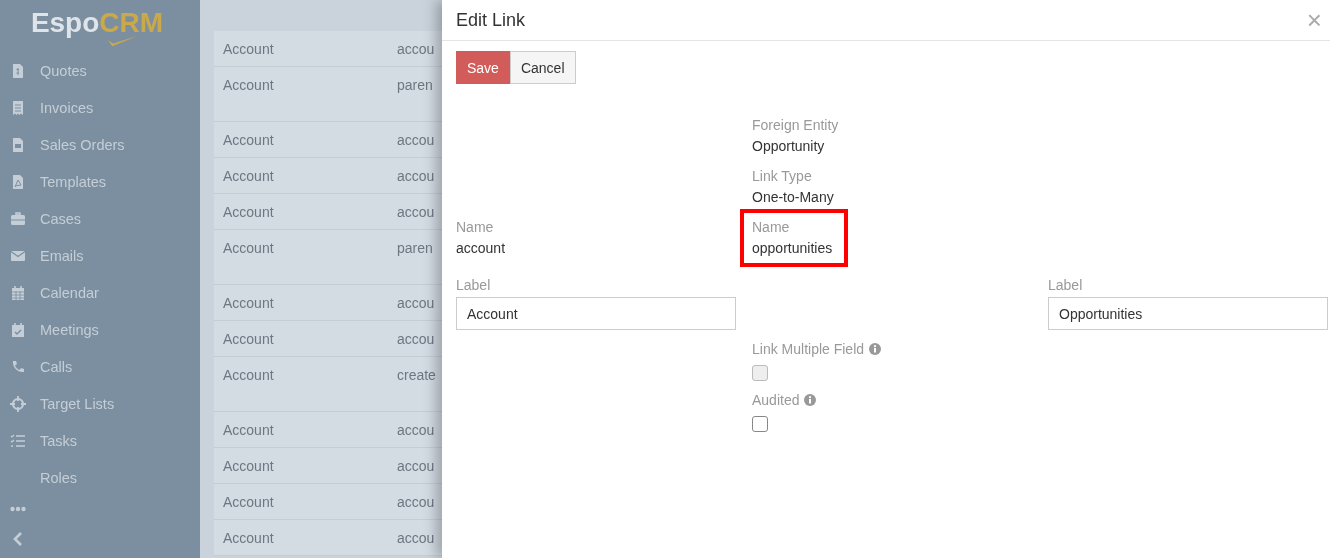 This screenshot has height=558, width=1330. Describe the element at coordinates (792, 248) in the screenshot. I see `field-value: opportunities` at that location.